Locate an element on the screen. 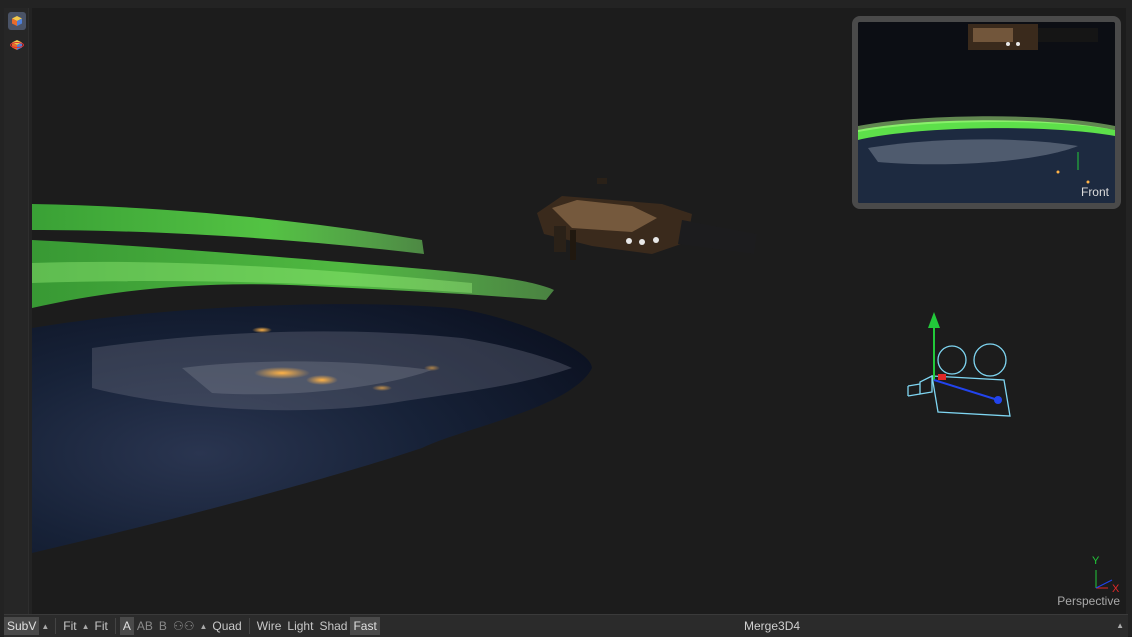 The image size is (1132, 637). 3d-view-icon is located at coordinates (17, 21).